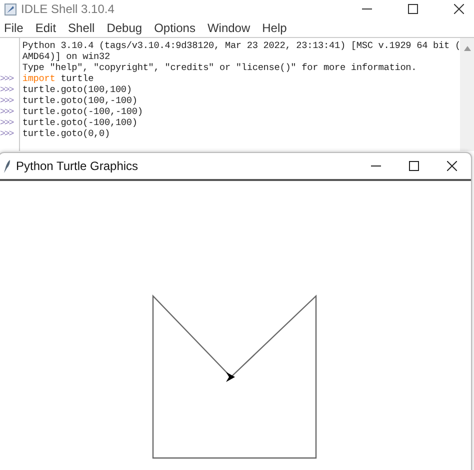 This screenshot has height=470, width=474. What do you see at coordinates (228, 27) in the screenshot?
I see `menu-item: Window` at bounding box center [228, 27].